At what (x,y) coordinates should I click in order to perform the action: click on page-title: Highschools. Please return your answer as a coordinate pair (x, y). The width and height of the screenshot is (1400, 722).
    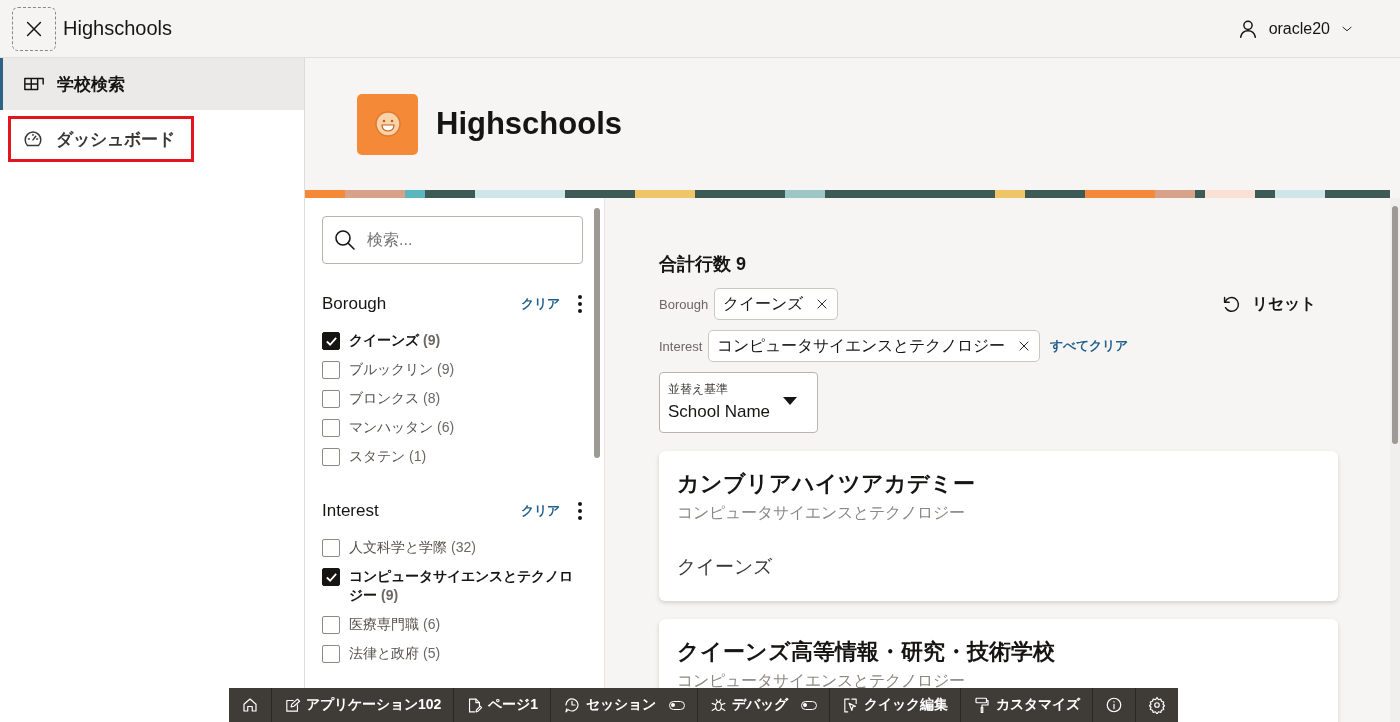
    Looking at the image, I should click on (529, 124).